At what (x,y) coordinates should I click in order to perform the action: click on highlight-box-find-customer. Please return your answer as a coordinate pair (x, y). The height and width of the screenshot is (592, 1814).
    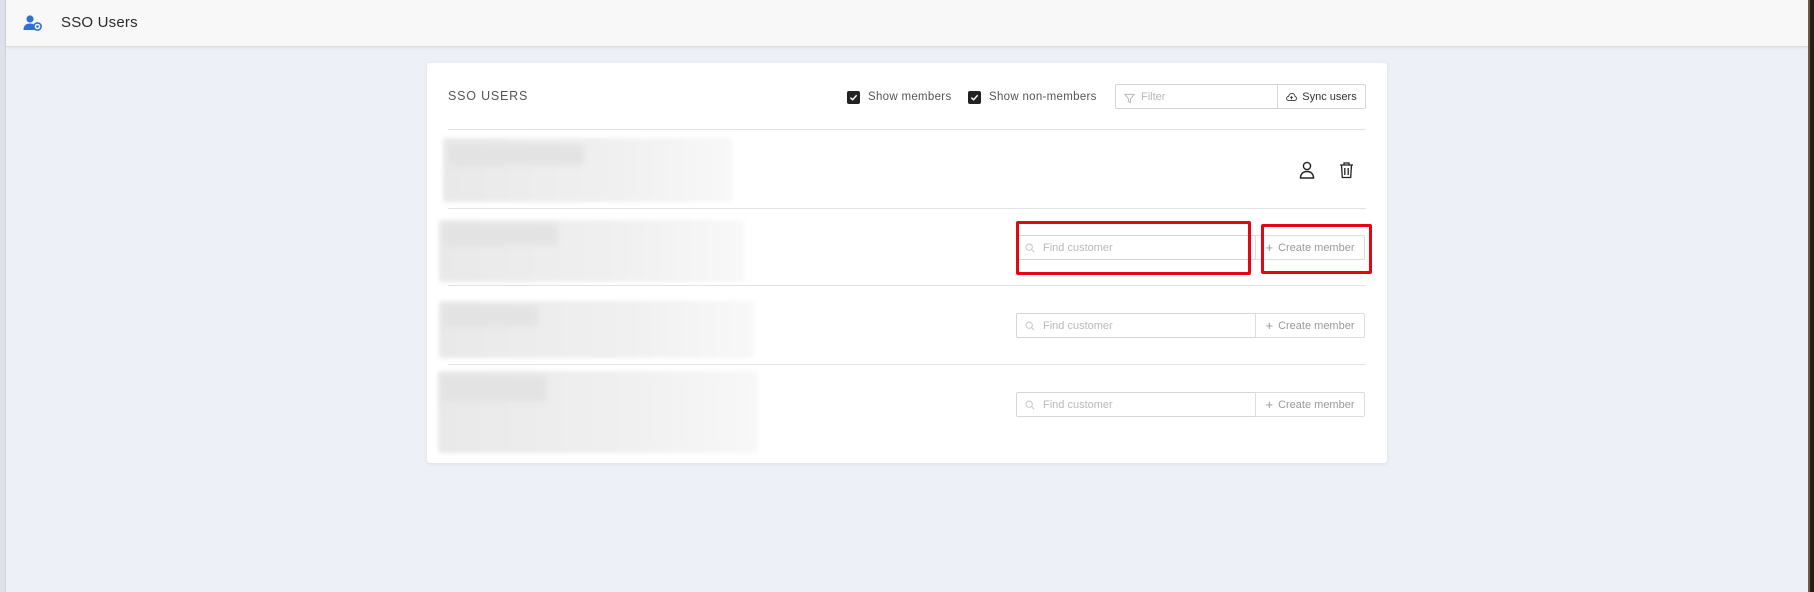
    Looking at the image, I should click on (1133, 248).